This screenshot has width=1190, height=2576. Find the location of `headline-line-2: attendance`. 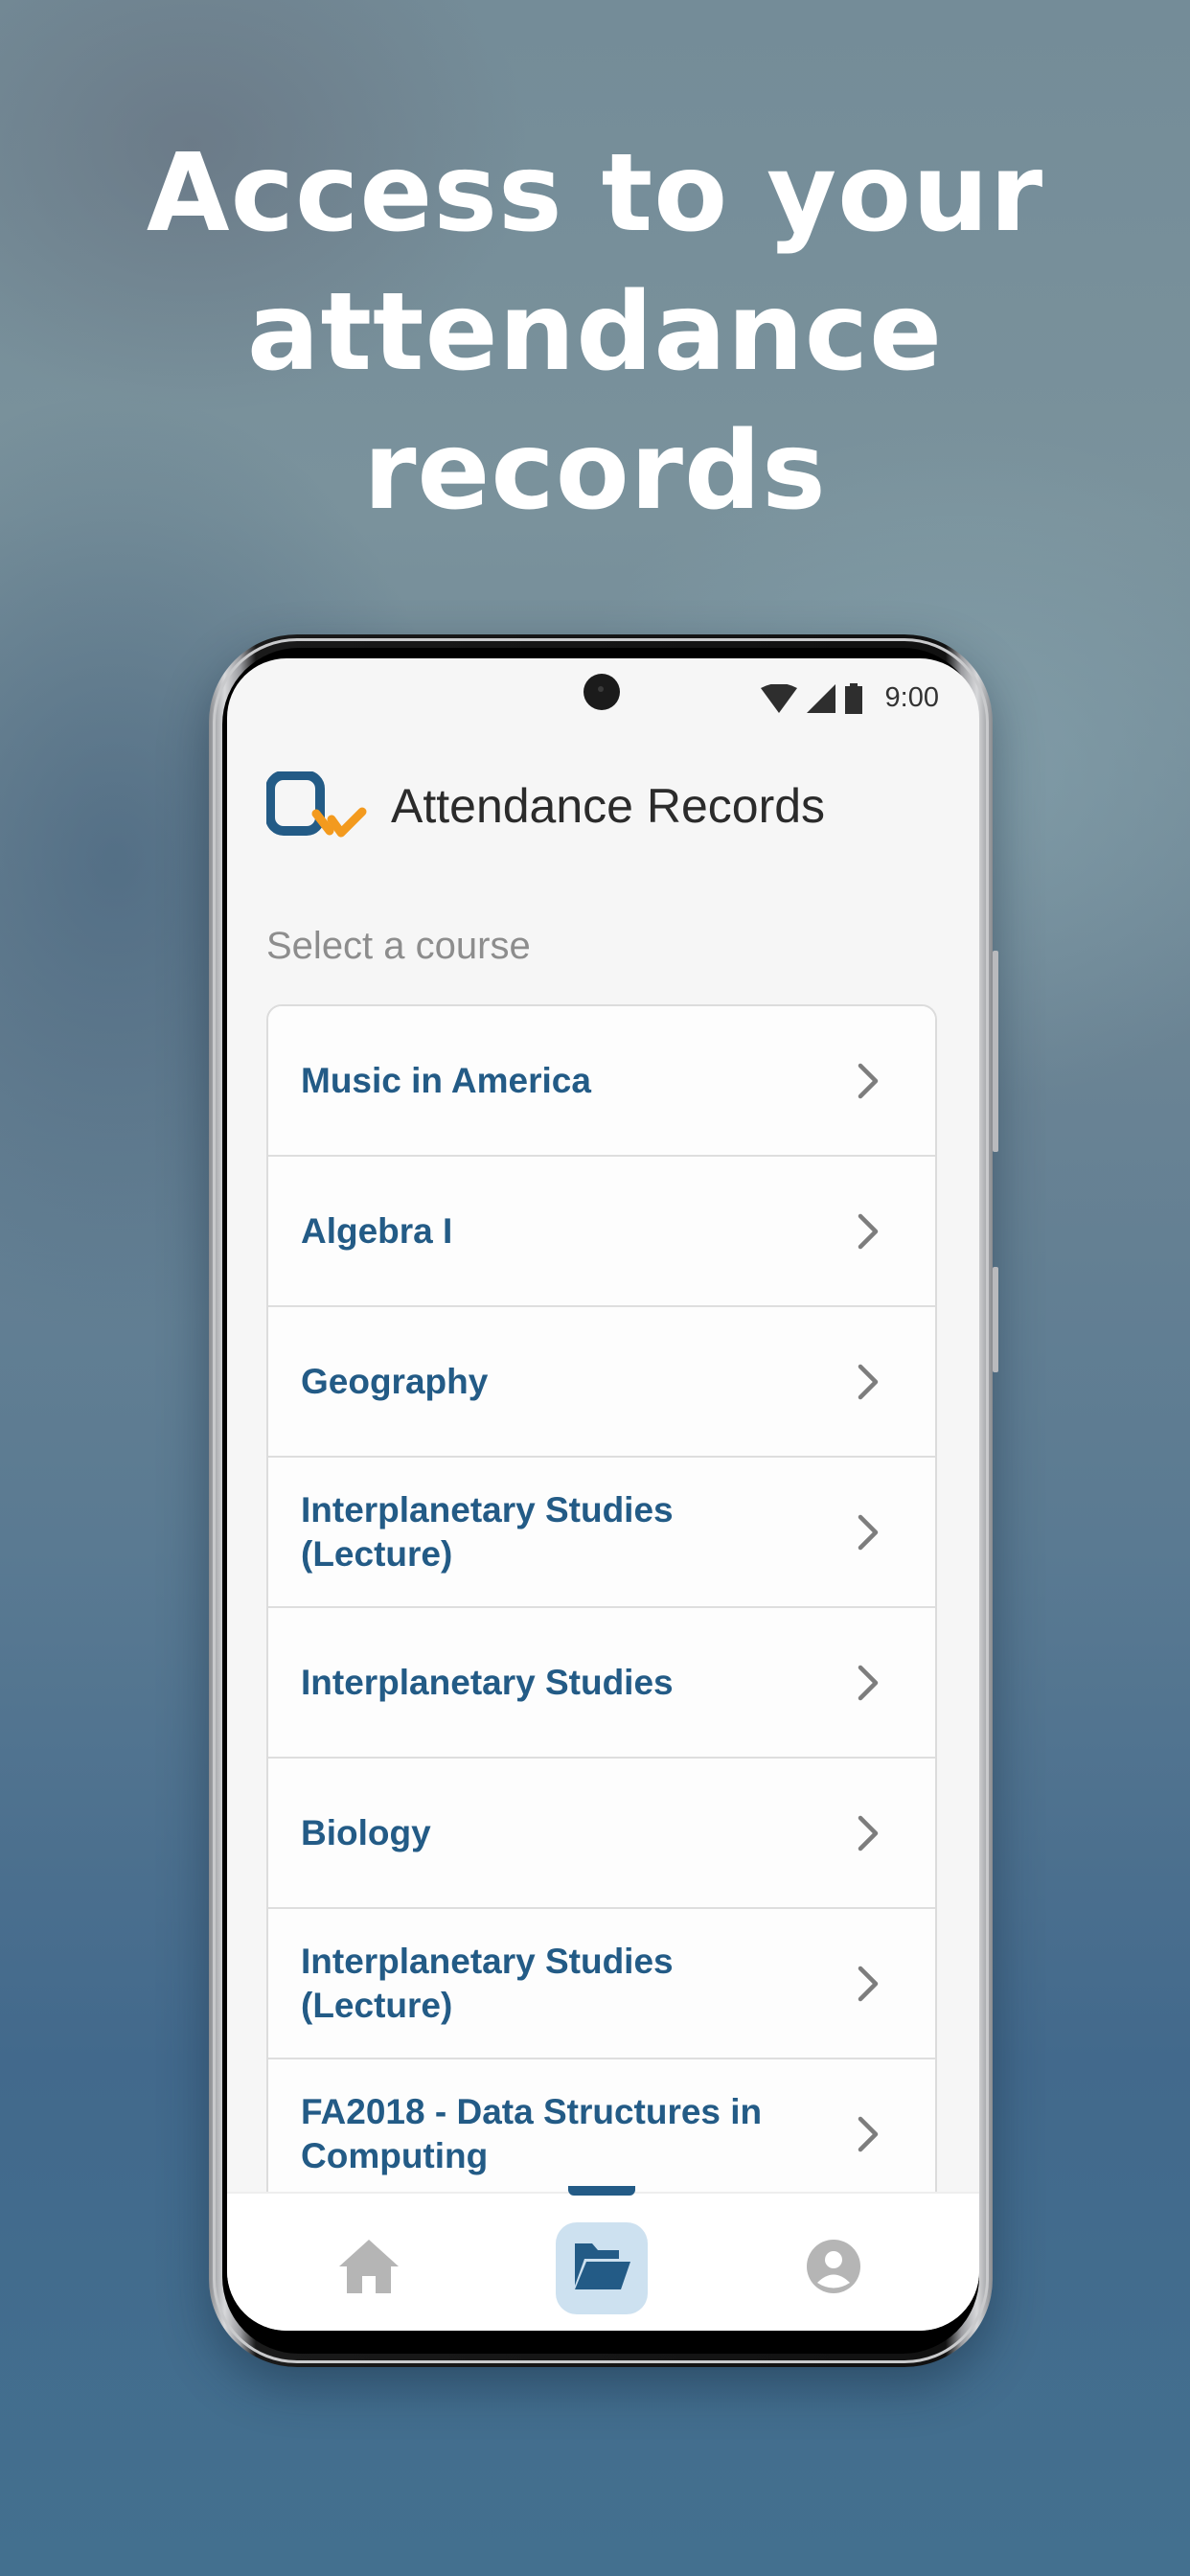

headline-line-2: attendance is located at coordinates (595, 332).